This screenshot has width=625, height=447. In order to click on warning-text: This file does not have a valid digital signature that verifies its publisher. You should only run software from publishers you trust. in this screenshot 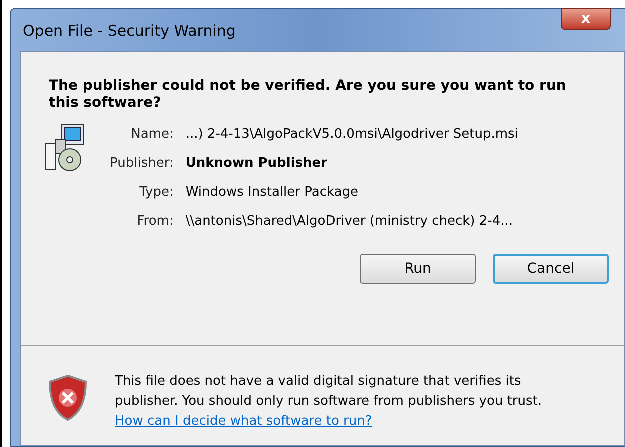, I will do `click(329, 392)`.